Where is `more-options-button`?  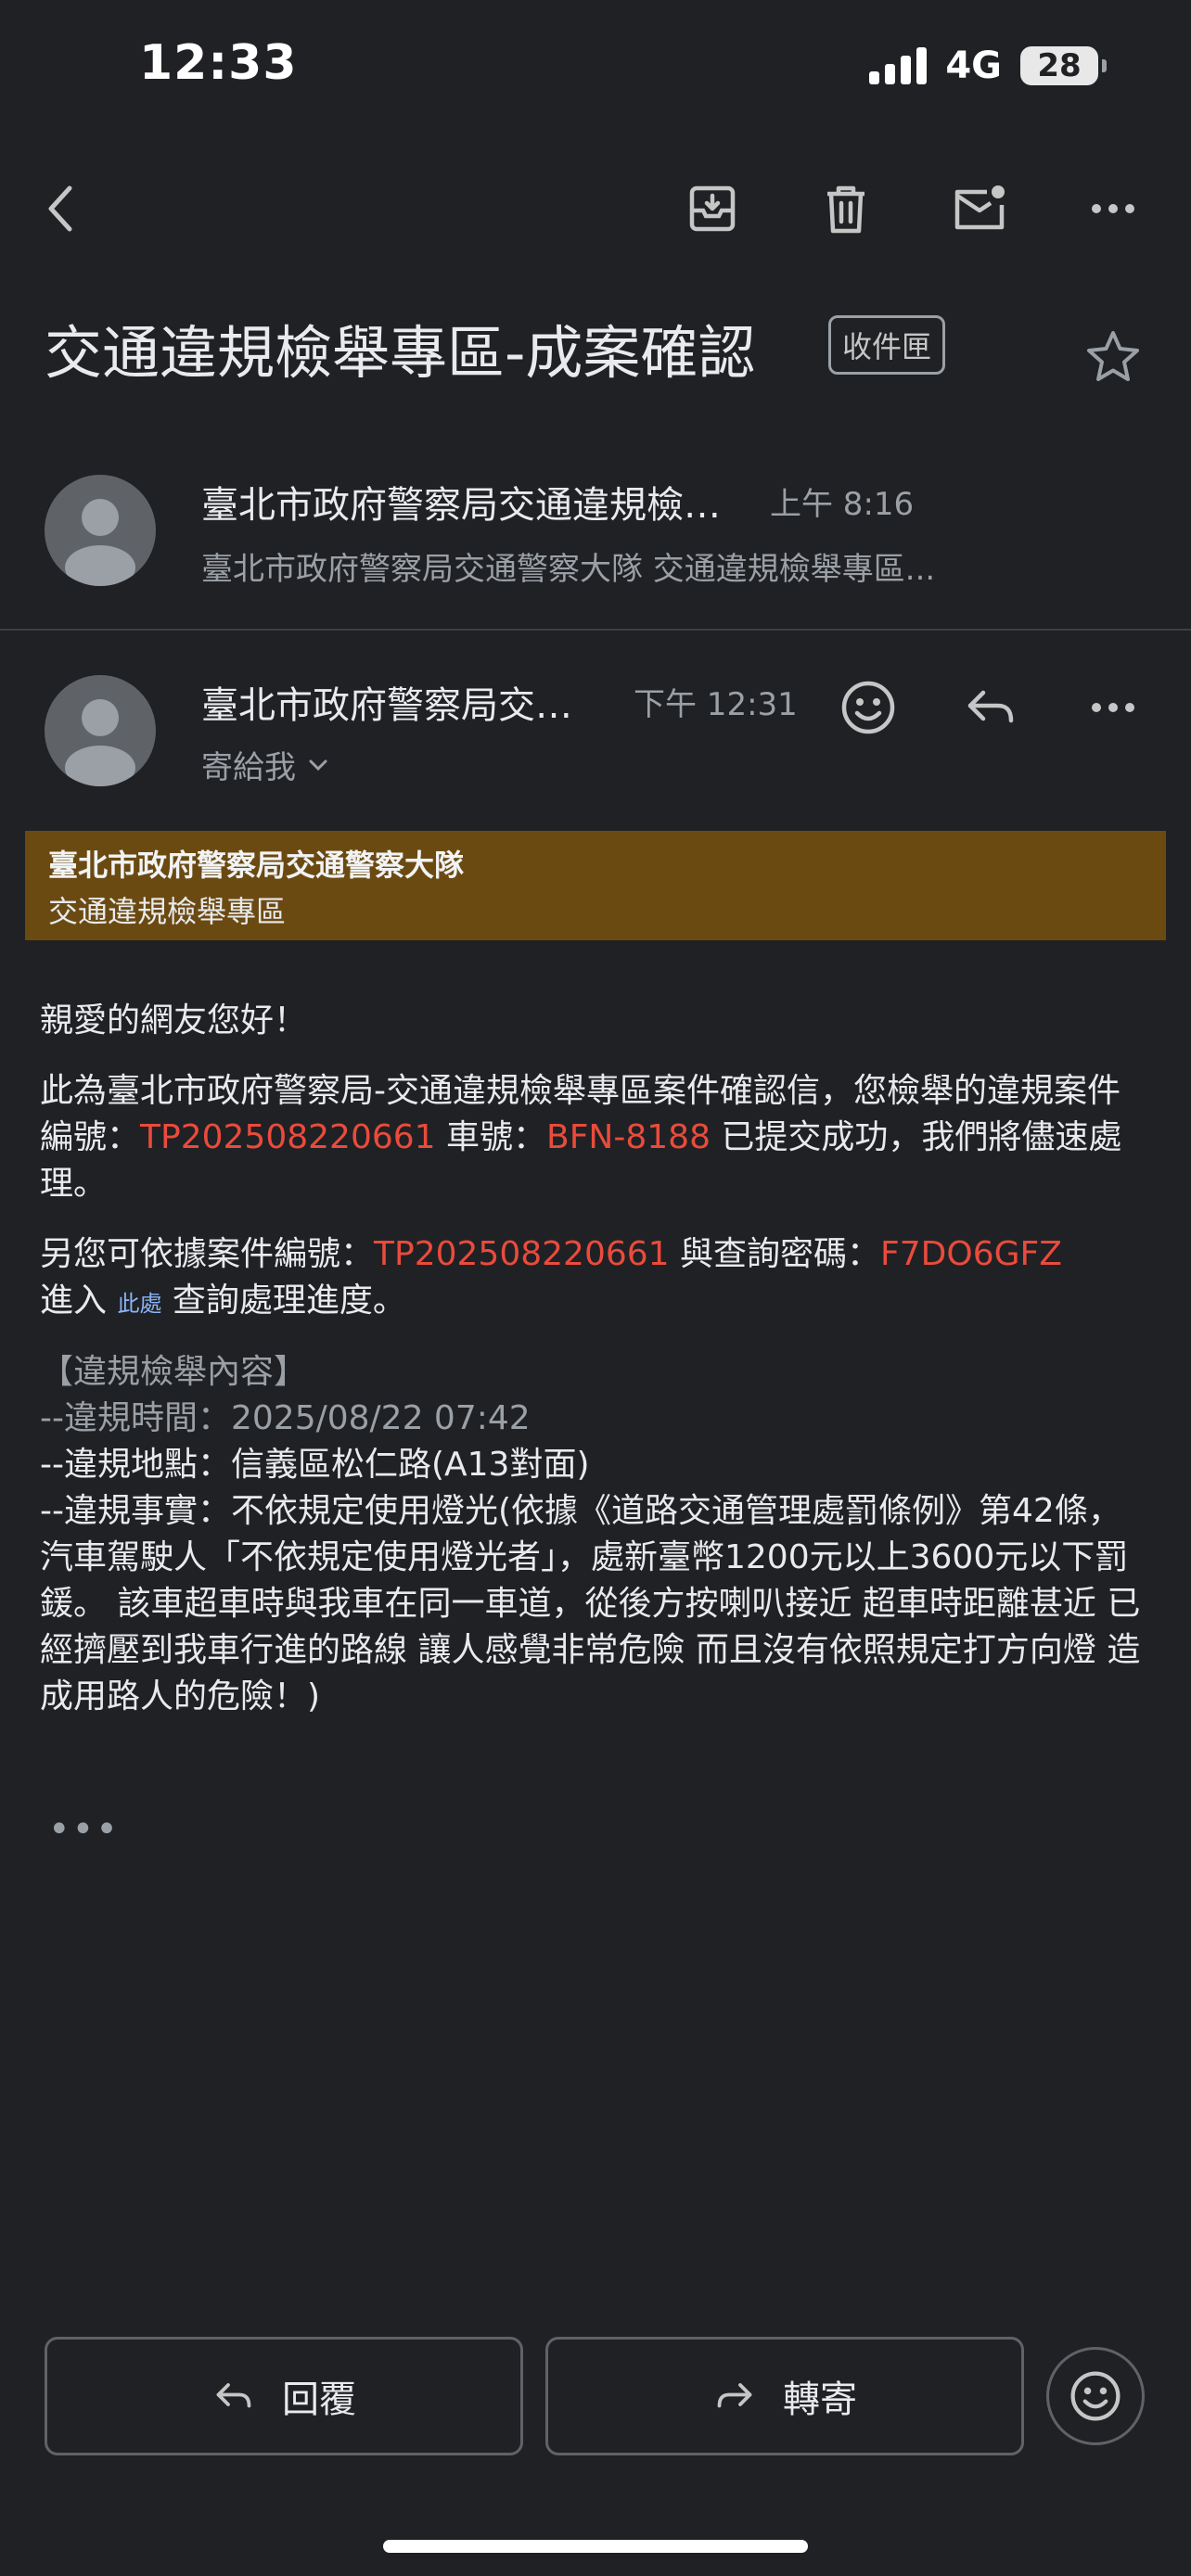 more-options-button is located at coordinates (1113, 208).